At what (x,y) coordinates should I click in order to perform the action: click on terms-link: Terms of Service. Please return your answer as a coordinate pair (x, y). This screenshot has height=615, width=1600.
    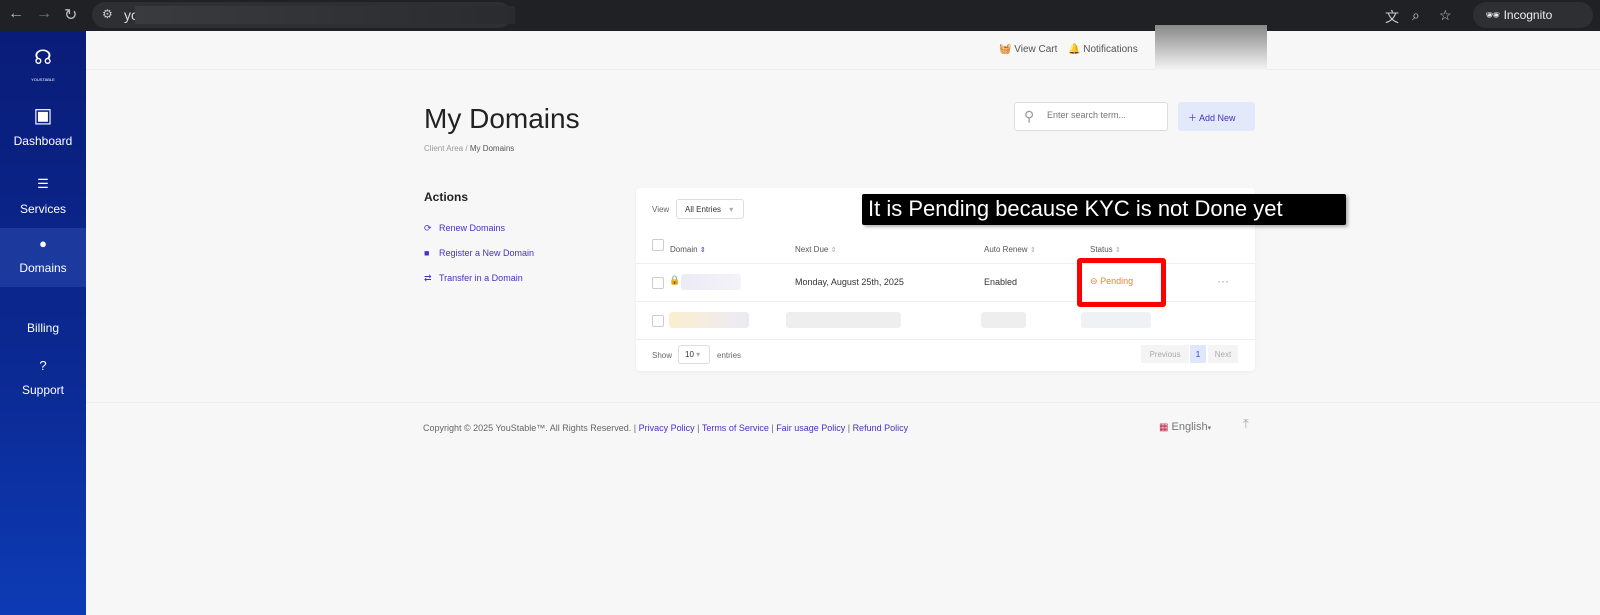
    Looking at the image, I should click on (735, 428).